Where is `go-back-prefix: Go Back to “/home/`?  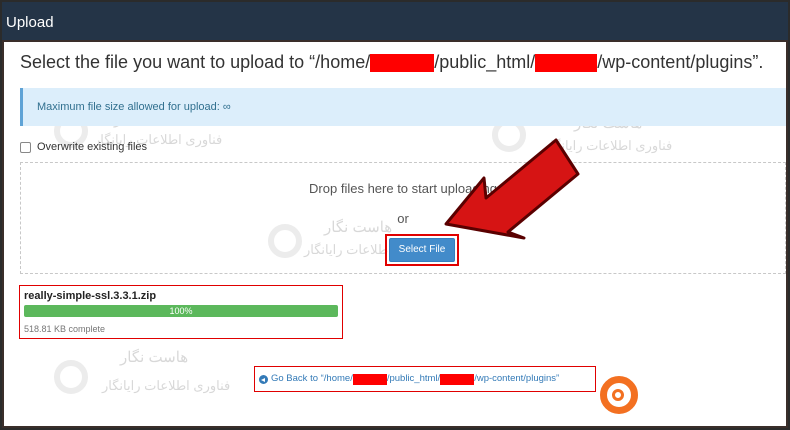 go-back-prefix: Go Back to “/home/ is located at coordinates (312, 378).